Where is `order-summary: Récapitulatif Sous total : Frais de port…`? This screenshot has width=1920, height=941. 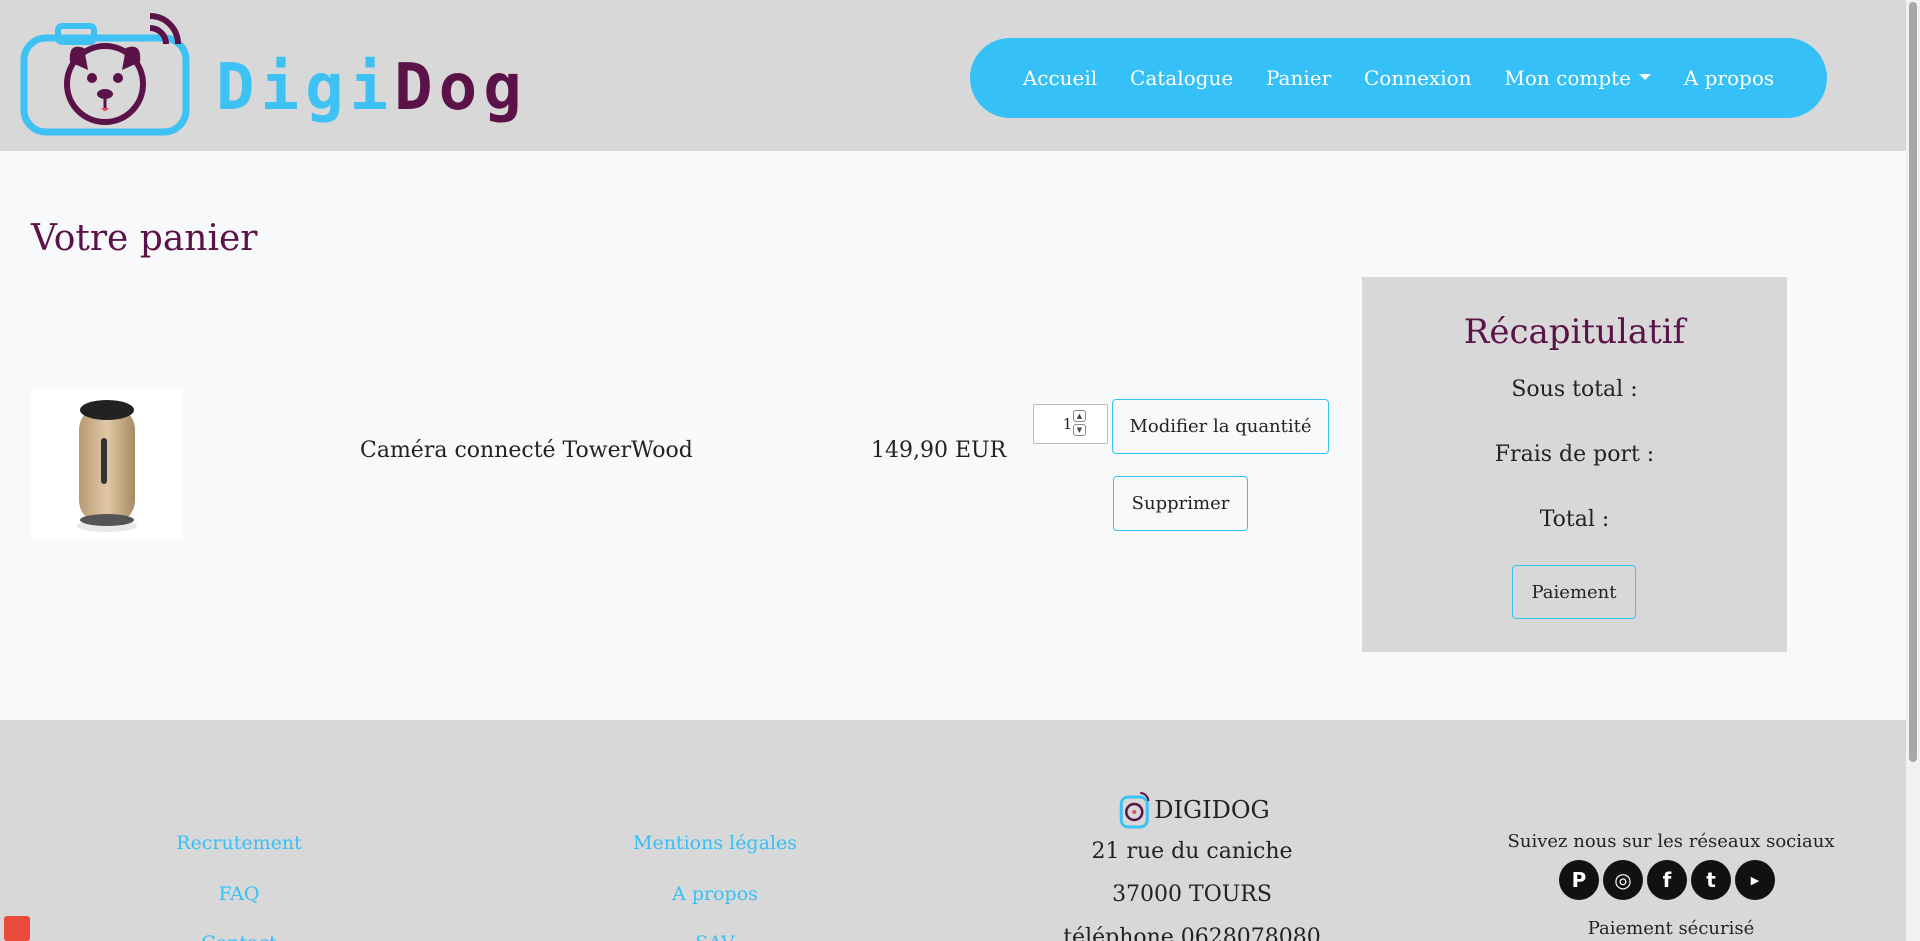
order-summary: Récapitulatif Sous total : Frais de port… is located at coordinates (1574, 464).